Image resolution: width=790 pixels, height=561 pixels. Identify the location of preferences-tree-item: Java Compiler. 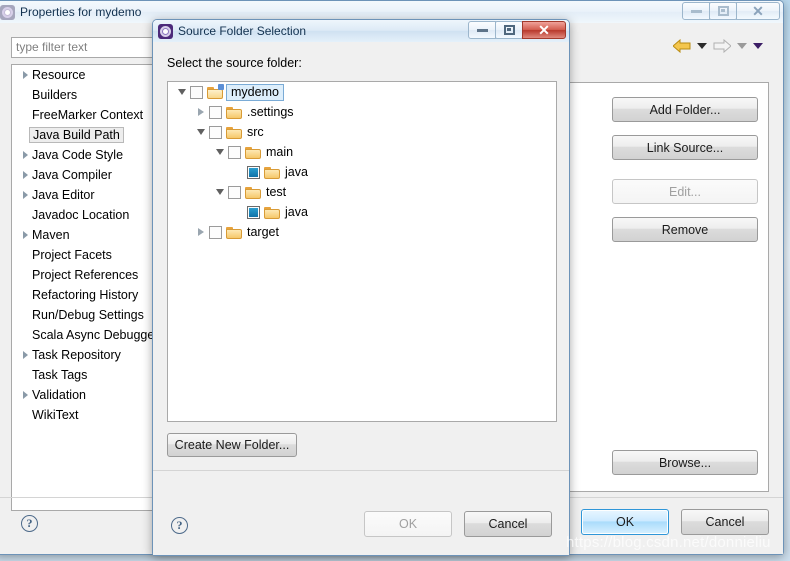
(89, 175).